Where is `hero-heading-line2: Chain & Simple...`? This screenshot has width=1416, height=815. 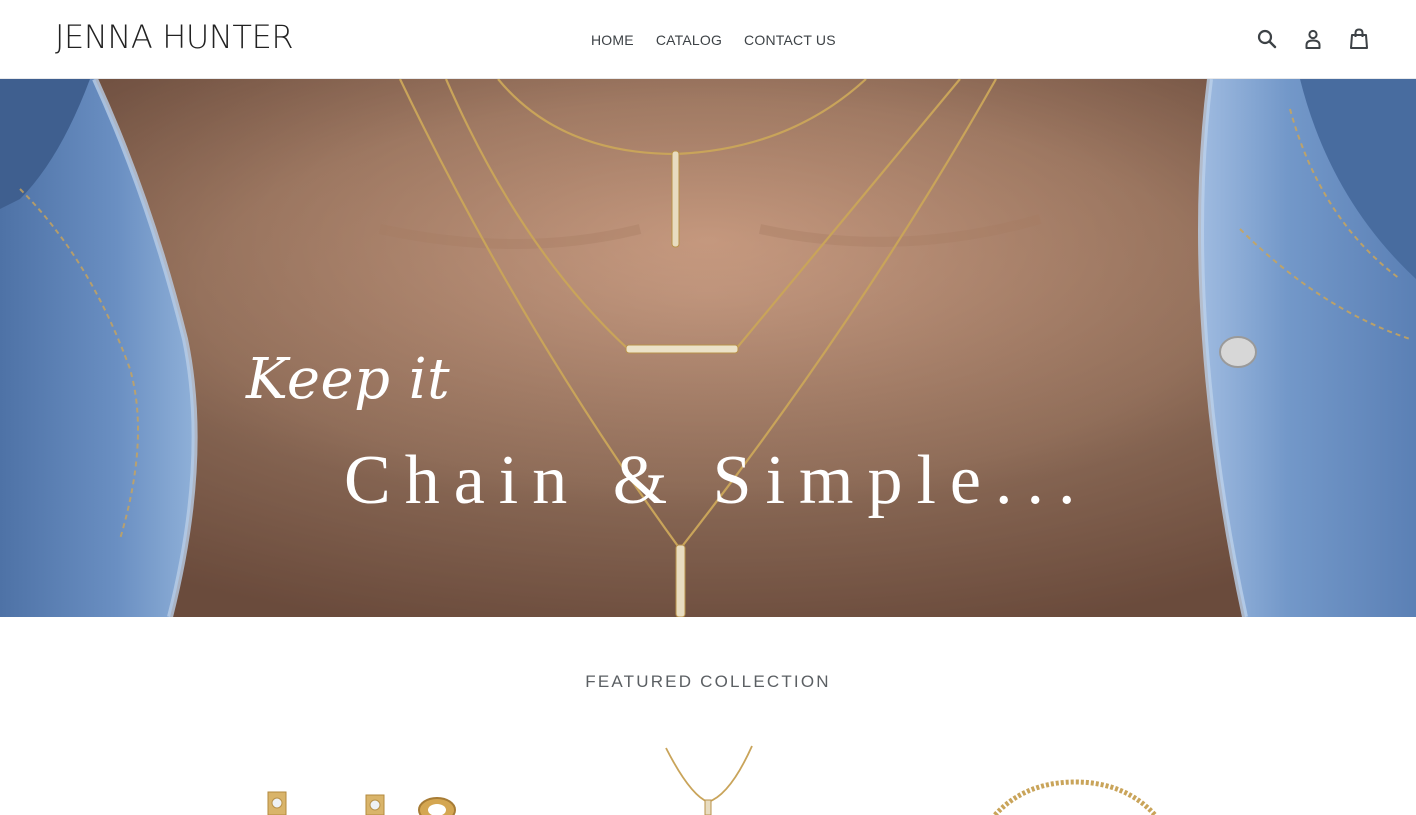
hero-heading-line2: Chain & Simple... is located at coordinates (717, 480).